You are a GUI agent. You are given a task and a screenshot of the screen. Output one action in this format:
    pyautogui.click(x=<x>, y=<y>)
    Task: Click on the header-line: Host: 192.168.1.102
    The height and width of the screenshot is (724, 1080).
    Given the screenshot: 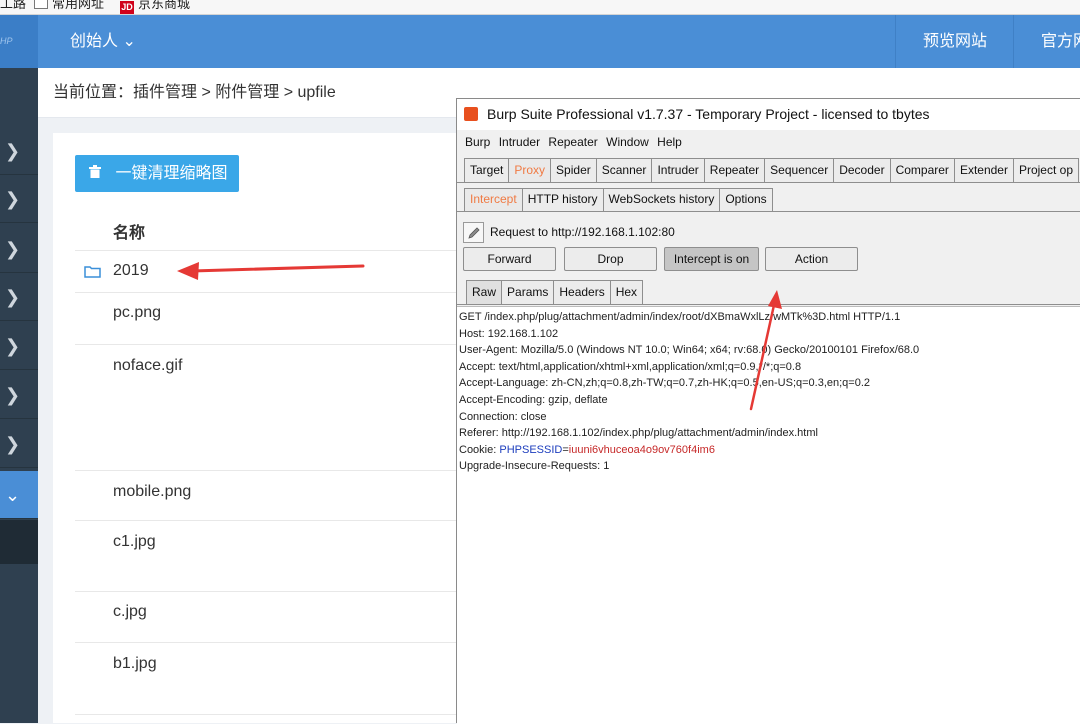 What is the action you would take?
    pyautogui.click(x=509, y=333)
    